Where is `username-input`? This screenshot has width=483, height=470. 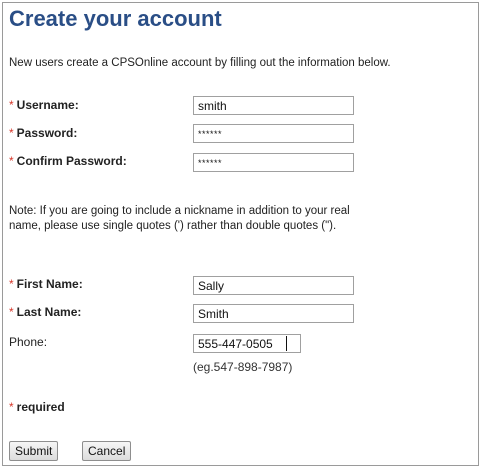 username-input is located at coordinates (273, 105).